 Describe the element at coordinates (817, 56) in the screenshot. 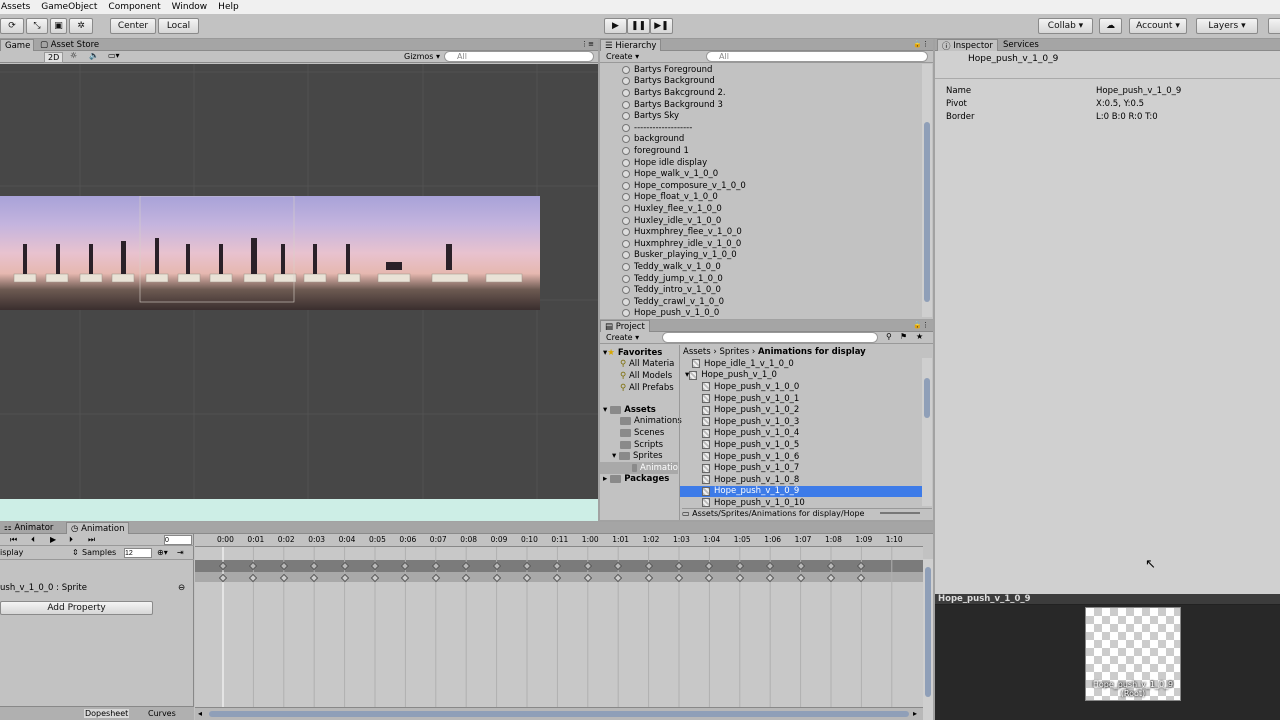

I see `hierarchy-search-input: All` at that location.